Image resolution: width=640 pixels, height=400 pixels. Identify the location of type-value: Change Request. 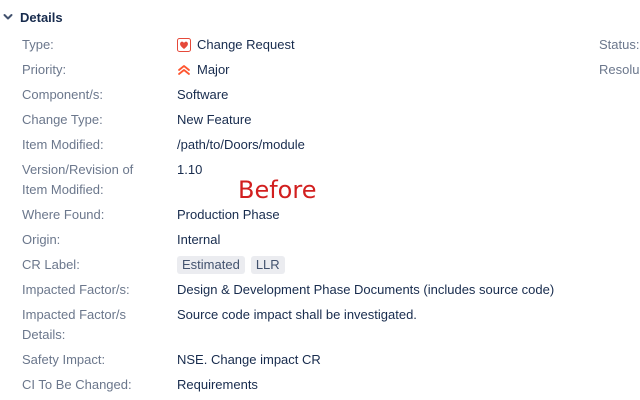
(236, 45).